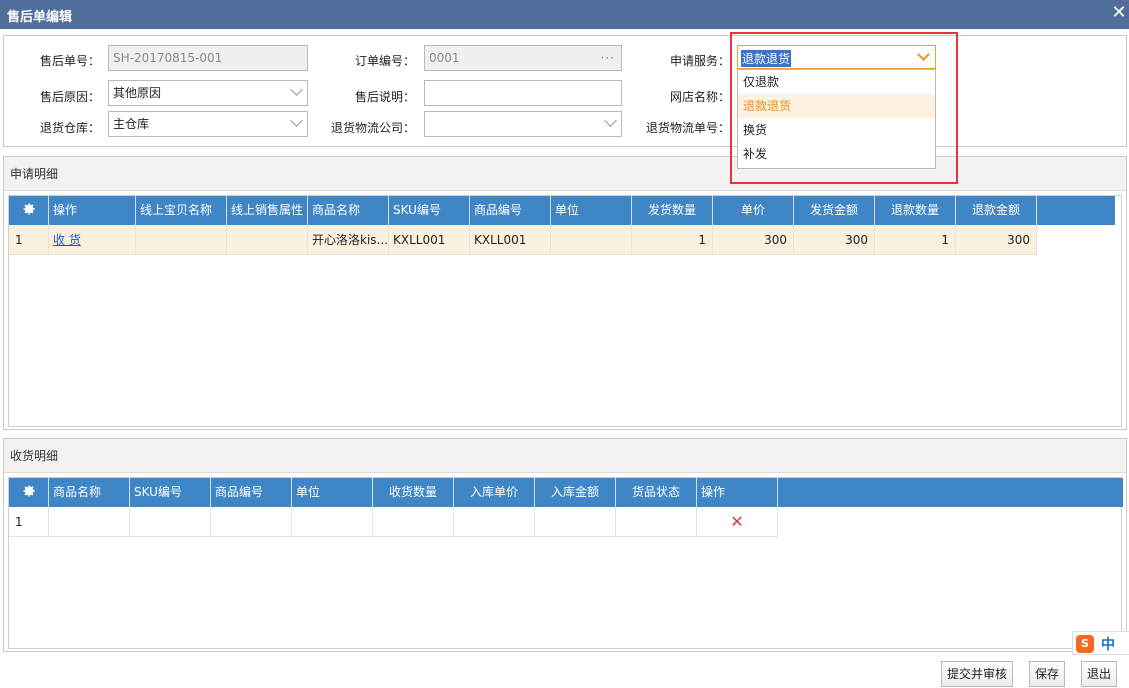  I want to click on stock-amount-cell, so click(575, 522).